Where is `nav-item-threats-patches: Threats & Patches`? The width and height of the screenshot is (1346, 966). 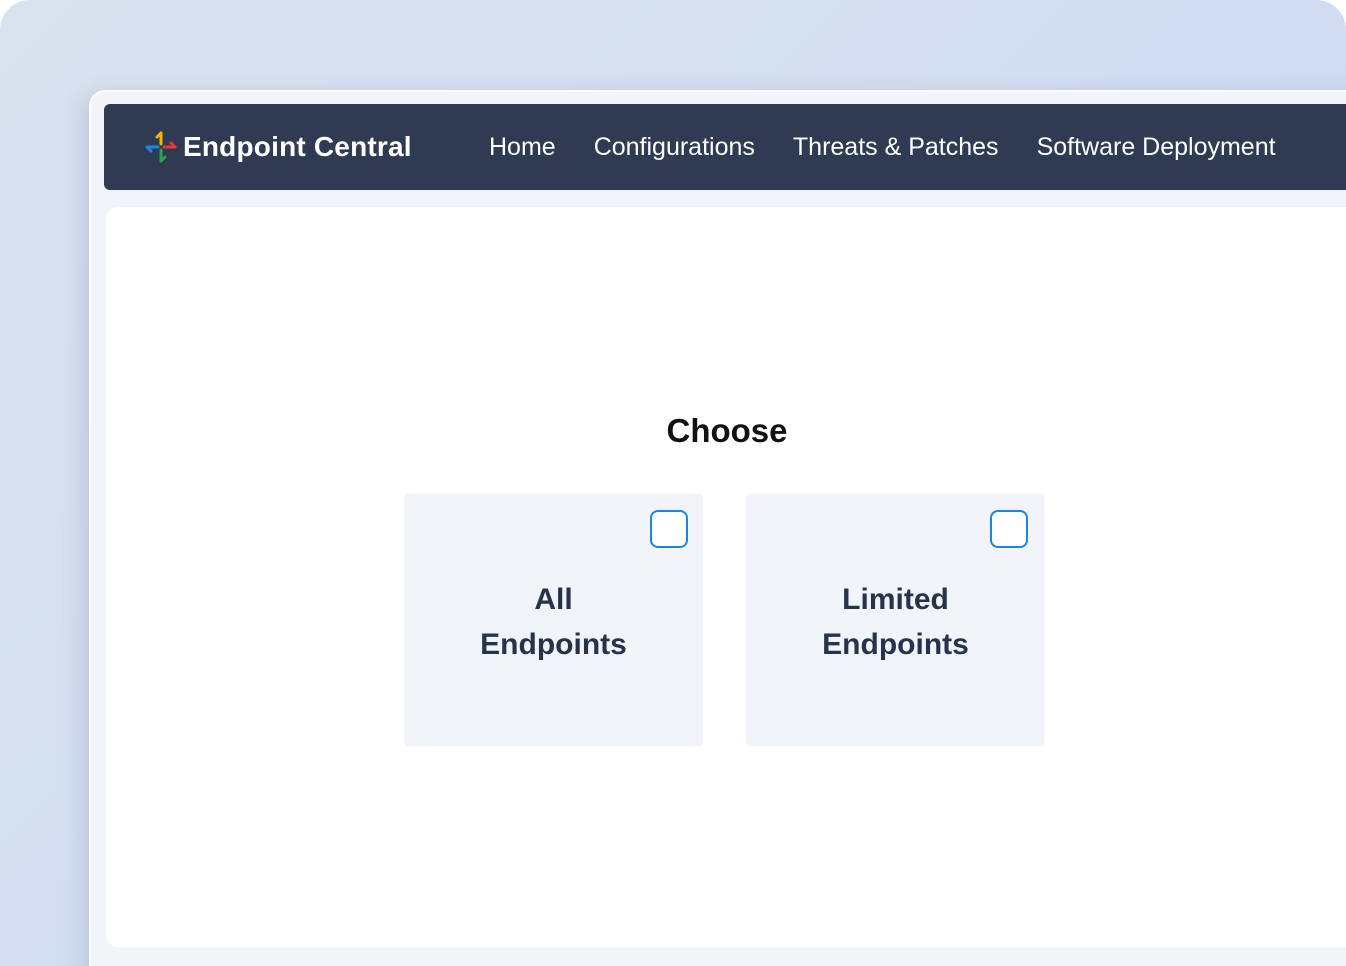
nav-item-threats-patches: Threats & Patches is located at coordinates (896, 147).